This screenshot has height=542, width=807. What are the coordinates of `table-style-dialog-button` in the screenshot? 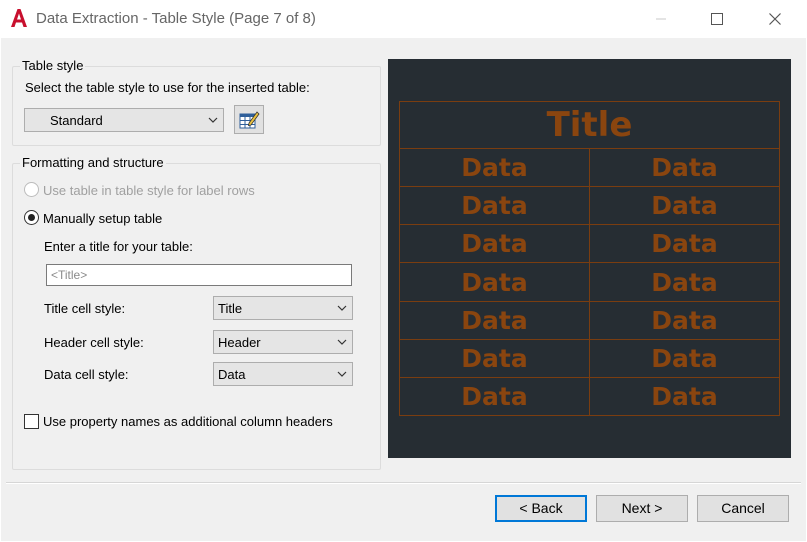 It's located at (249, 119).